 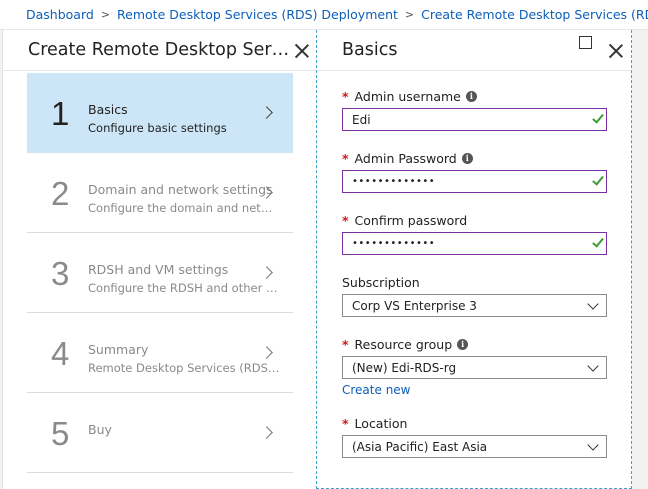 I want to click on step-basics: 1 Basics Configure basic settings, so click(x=160, y=113).